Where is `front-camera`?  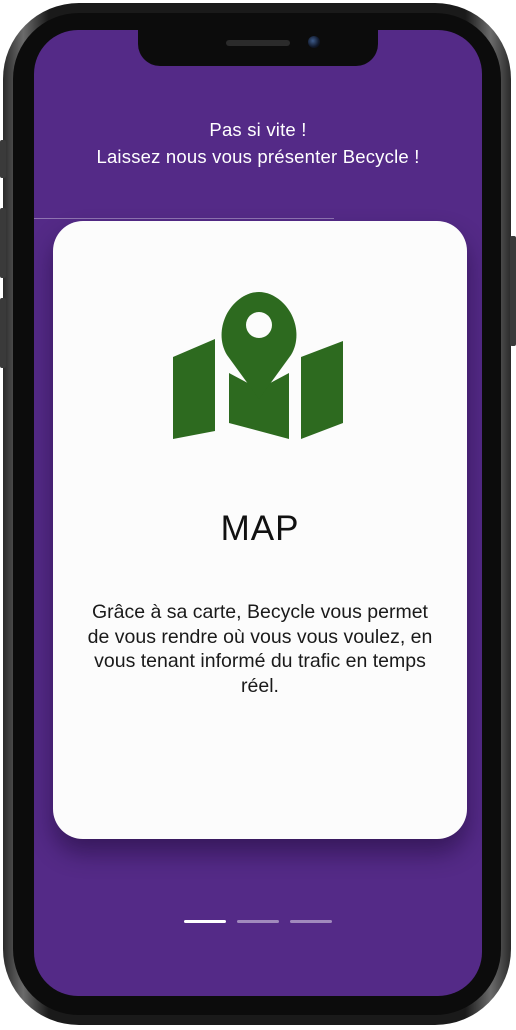 front-camera is located at coordinates (314, 42).